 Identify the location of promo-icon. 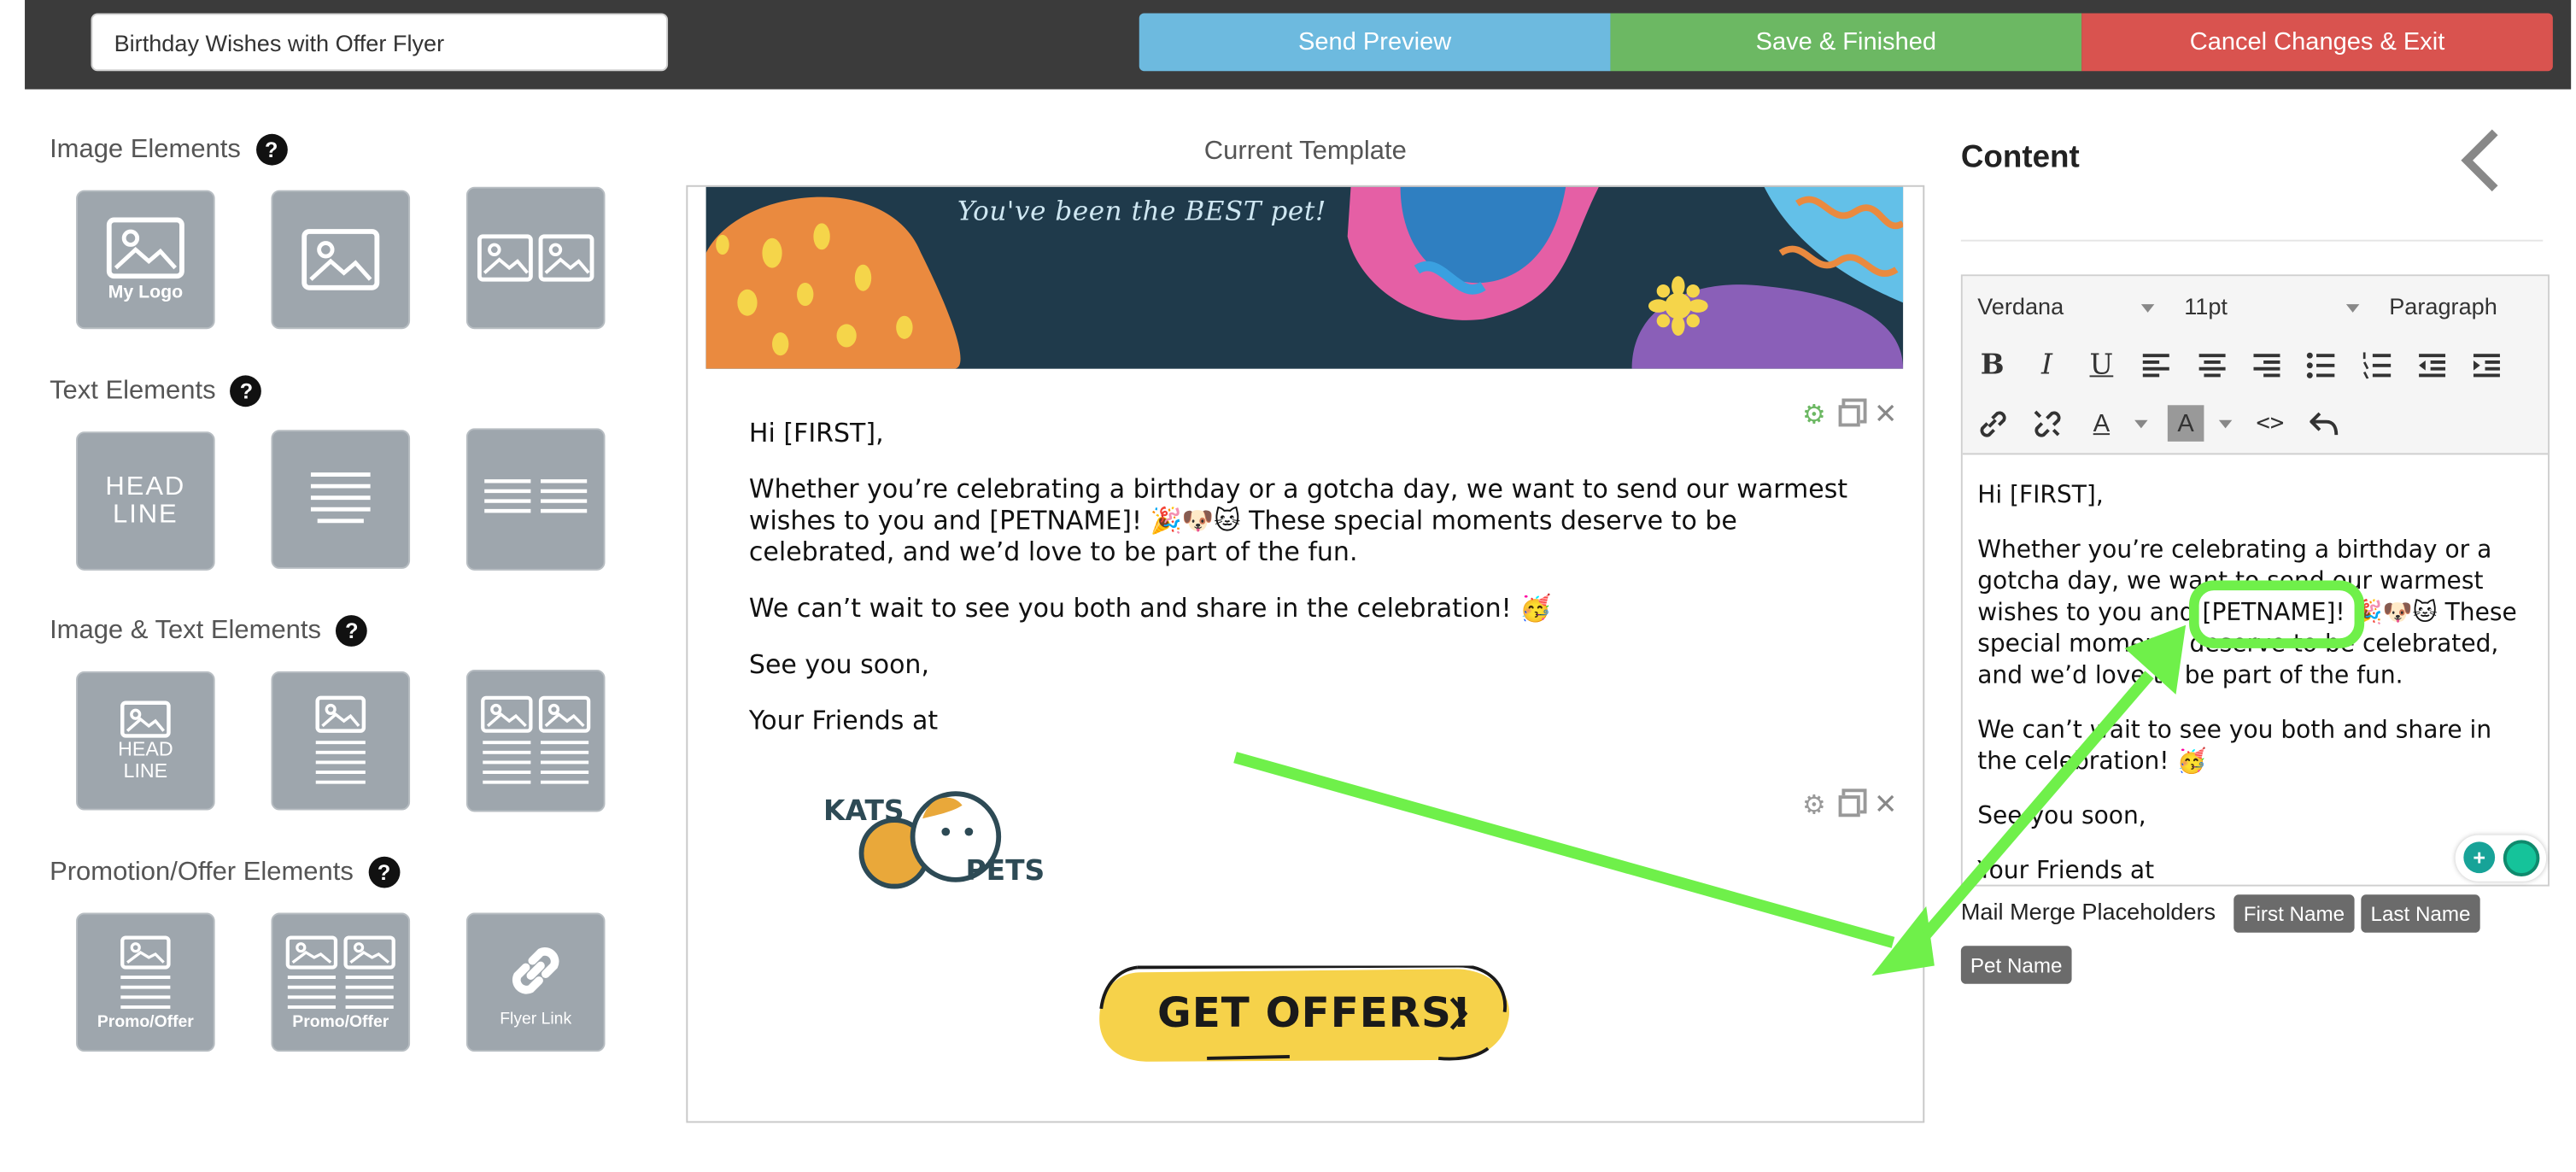
(145, 972).